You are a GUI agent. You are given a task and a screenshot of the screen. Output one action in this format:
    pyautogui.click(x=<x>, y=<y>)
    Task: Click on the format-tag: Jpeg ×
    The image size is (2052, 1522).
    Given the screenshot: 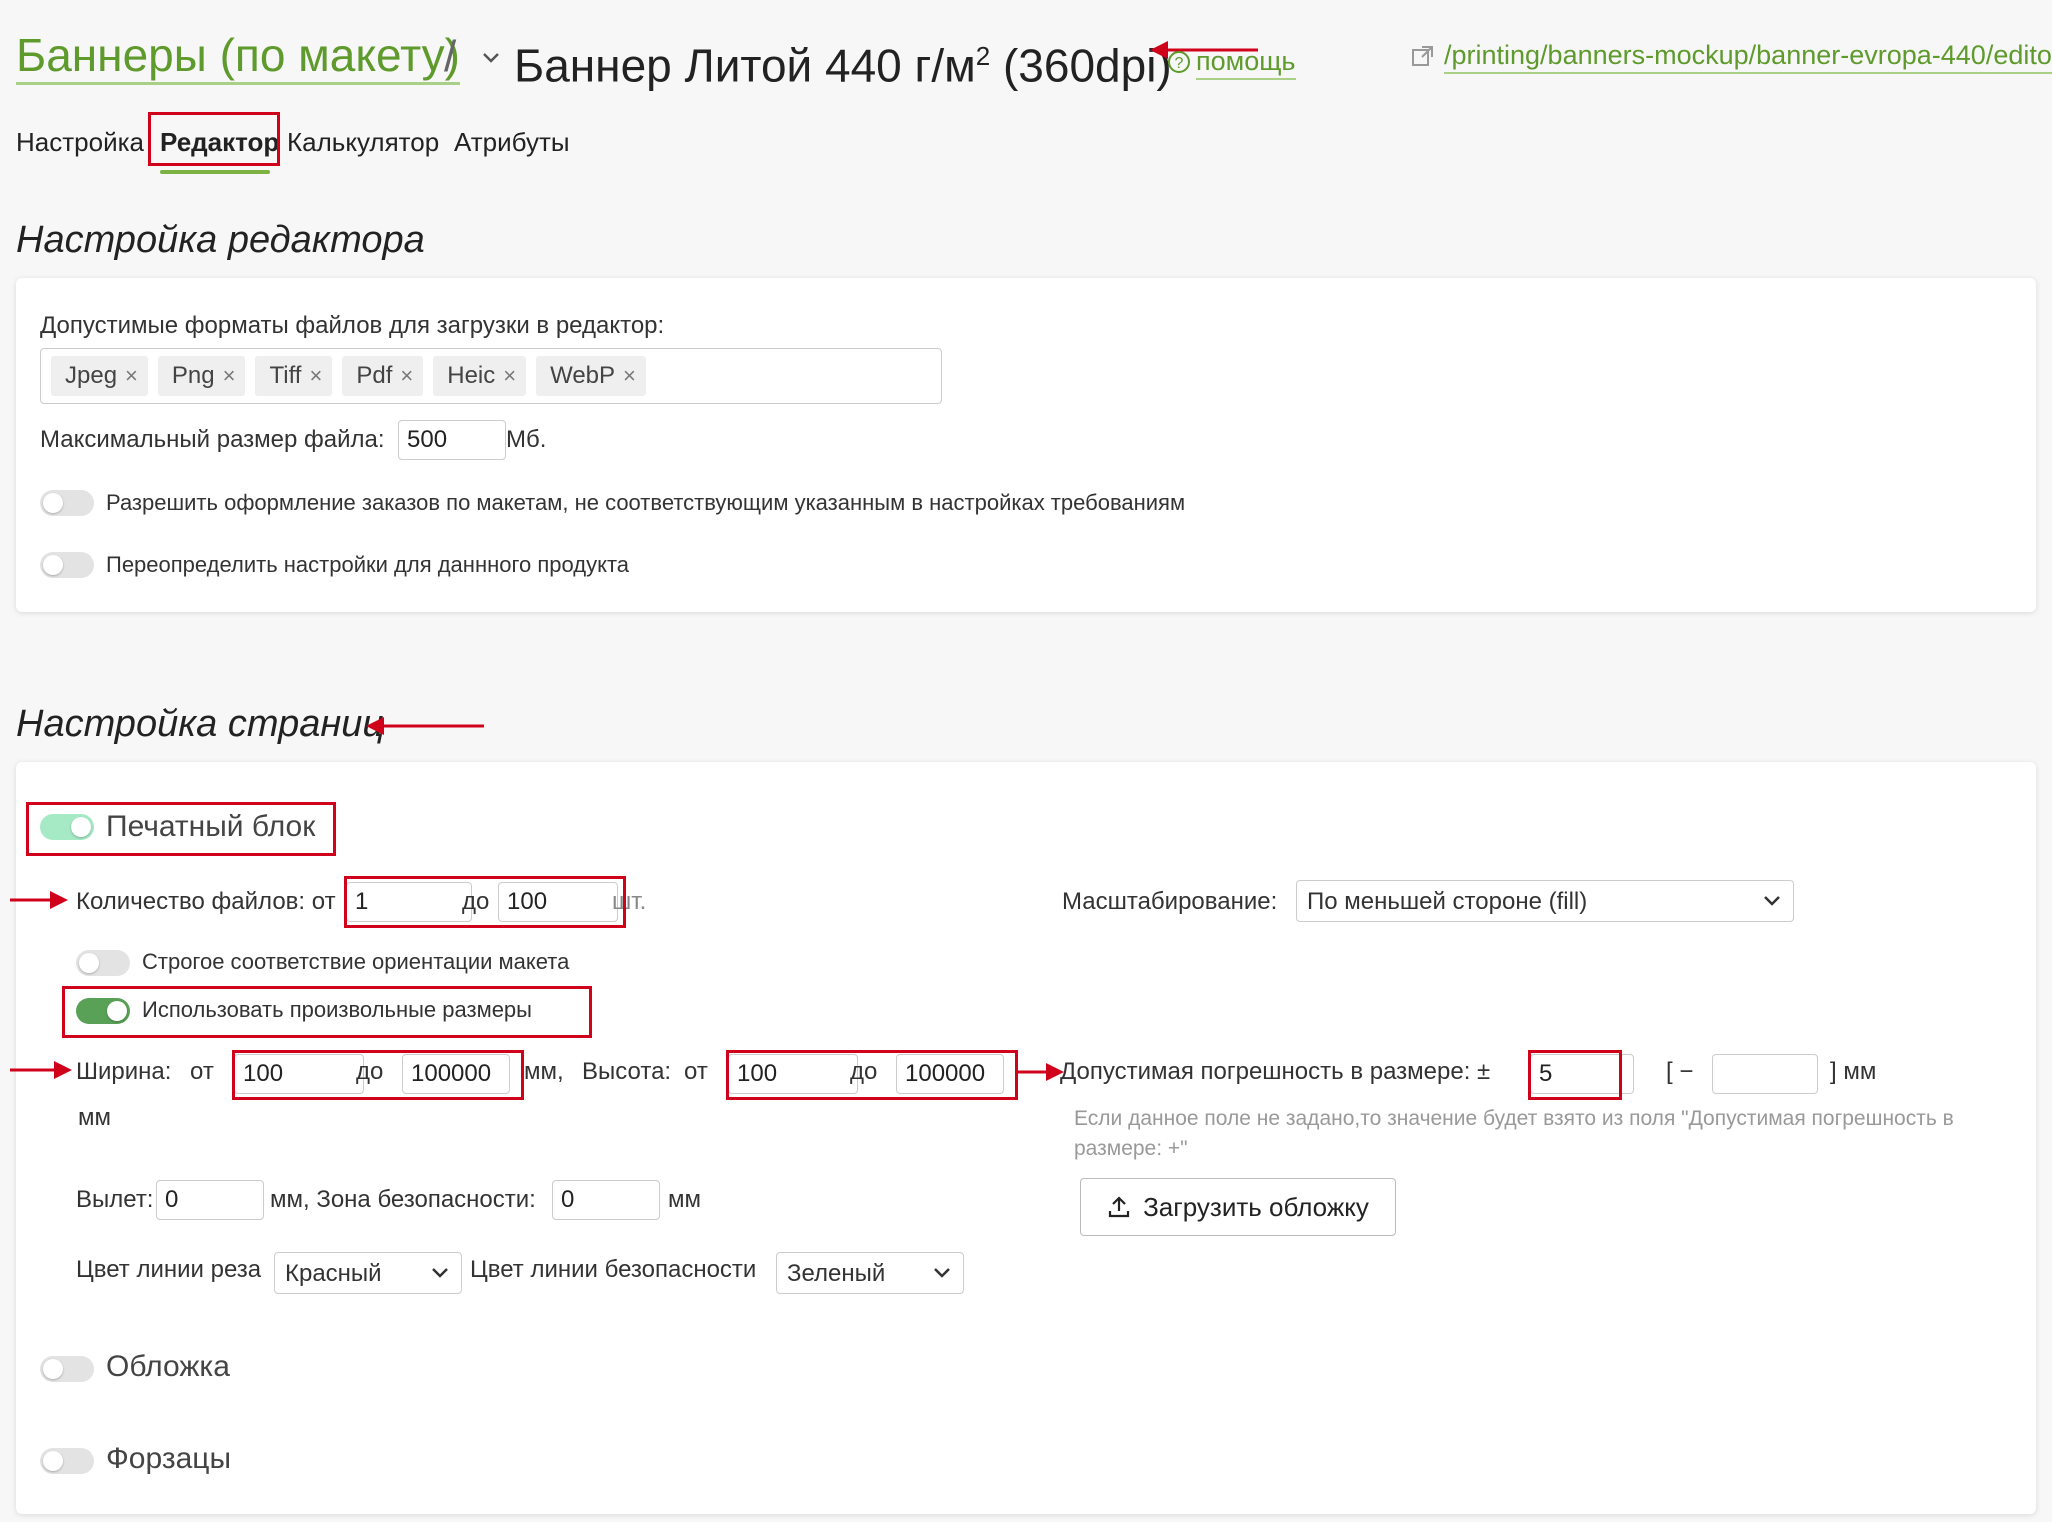 What is the action you would take?
    pyautogui.click(x=99, y=376)
    